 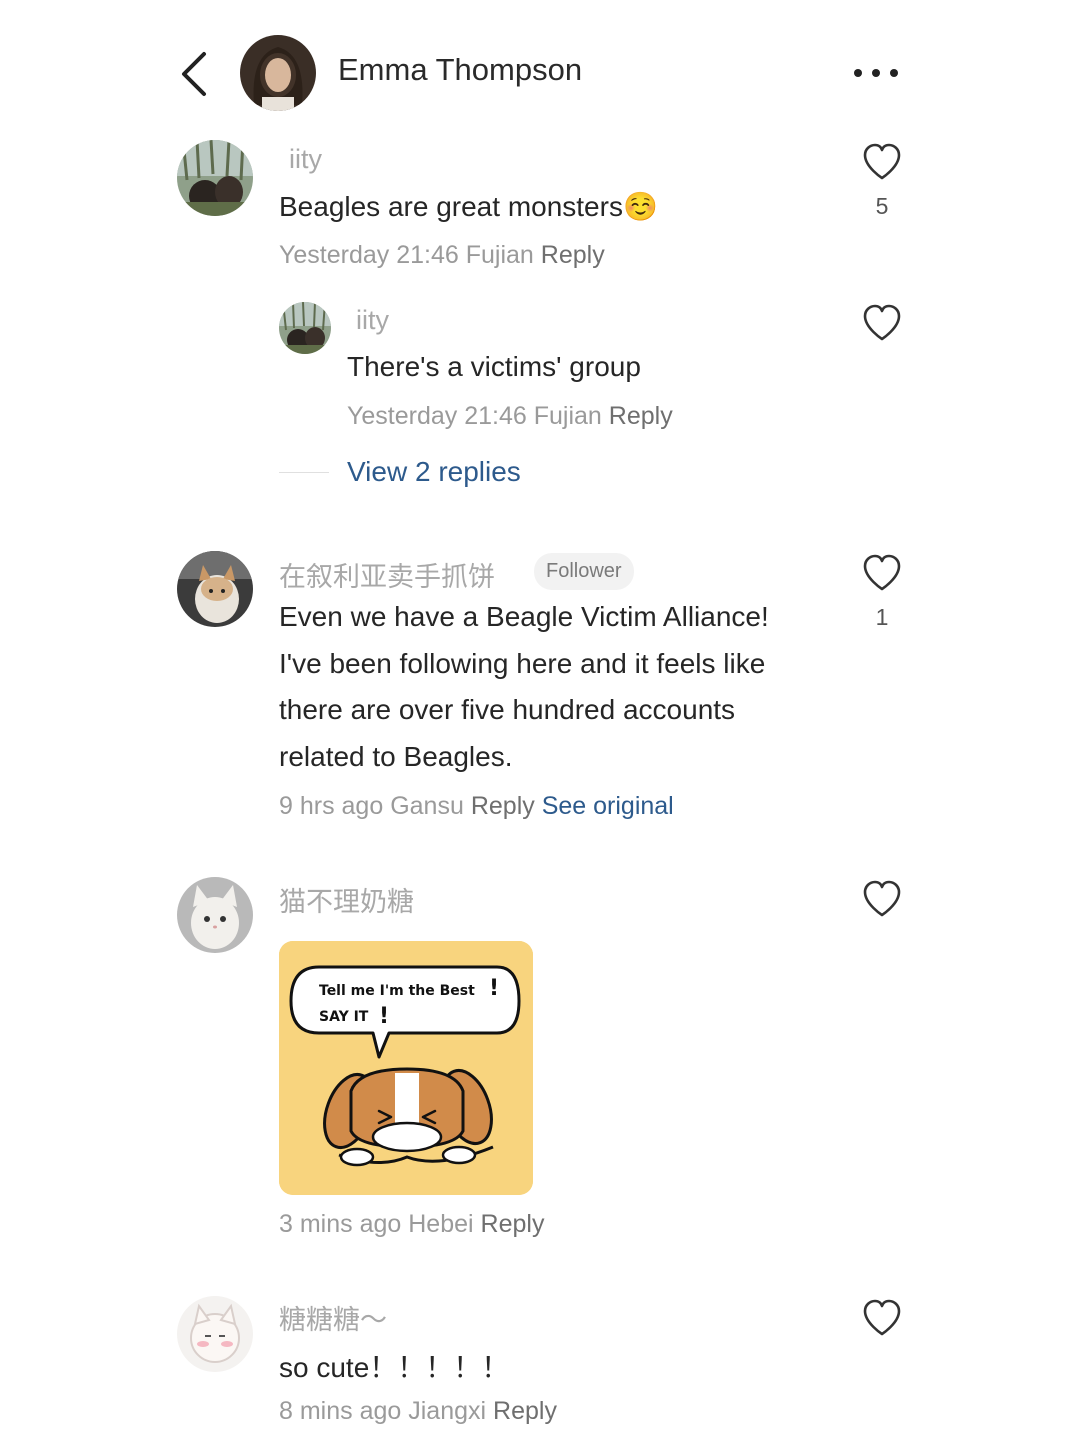 What do you see at coordinates (427, 806) in the screenshot?
I see `comment-location: Gansu` at bounding box center [427, 806].